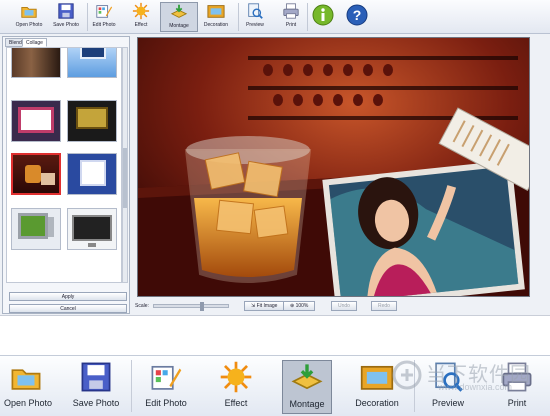 This screenshot has width=550, height=416. I want to click on open-photo-button: Open Photo, so click(29, 17).